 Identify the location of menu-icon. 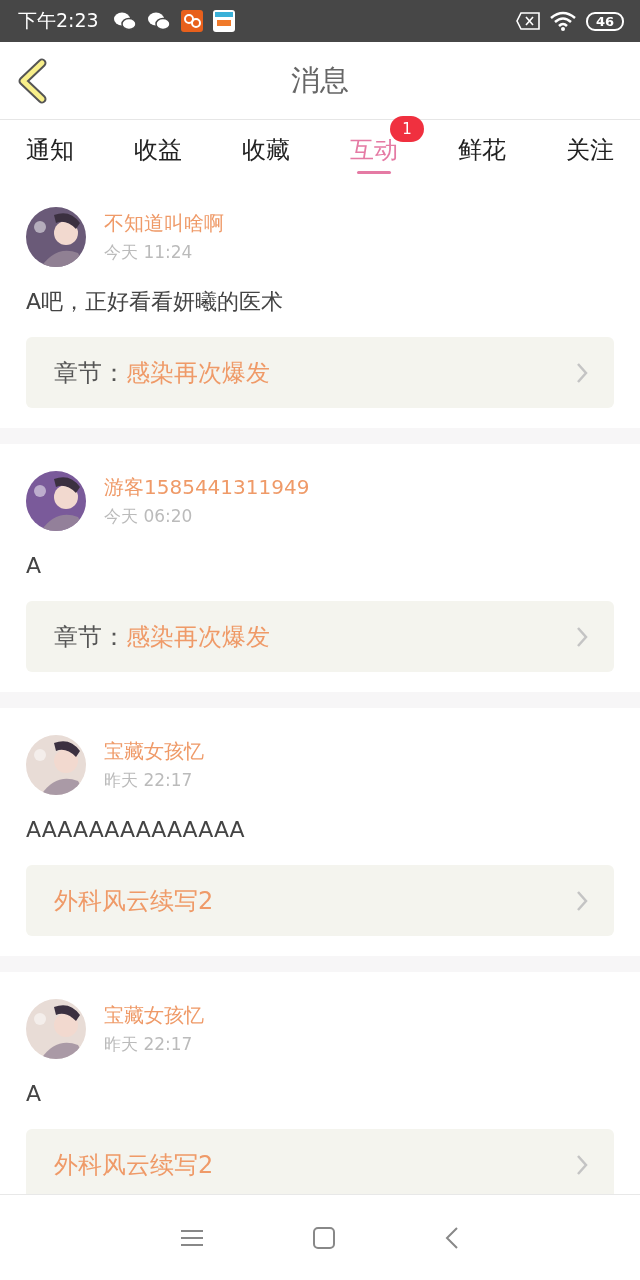
(192, 1237).